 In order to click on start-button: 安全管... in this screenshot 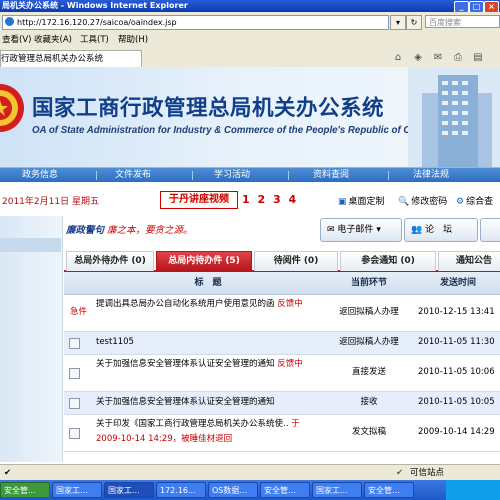, I will do `click(25, 490)`.